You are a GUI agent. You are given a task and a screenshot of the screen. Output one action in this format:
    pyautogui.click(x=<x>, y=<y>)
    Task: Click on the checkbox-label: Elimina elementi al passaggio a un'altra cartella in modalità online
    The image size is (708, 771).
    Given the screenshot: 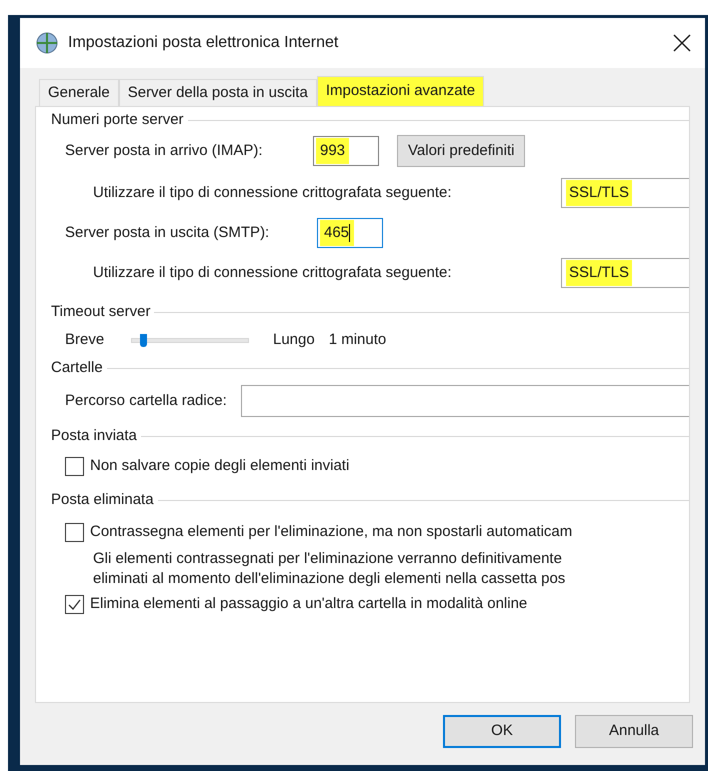 What is the action you would take?
    pyautogui.click(x=309, y=604)
    